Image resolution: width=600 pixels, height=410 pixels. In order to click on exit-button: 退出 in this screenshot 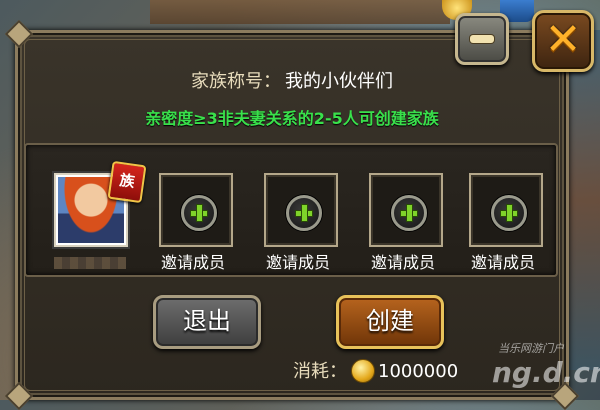, I will do `click(207, 322)`.